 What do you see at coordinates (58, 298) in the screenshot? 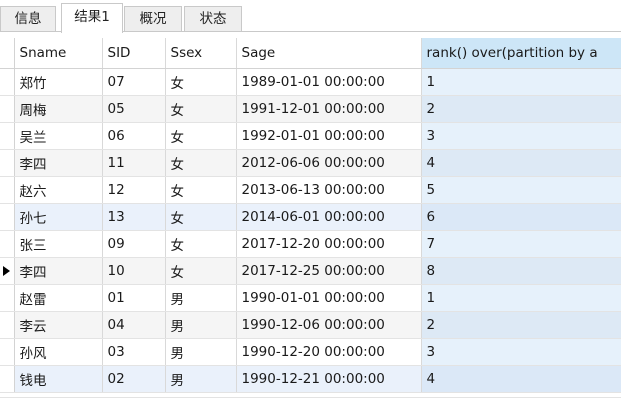
I see `cell-sname: 赵雷` at bounding box center [58, 298].